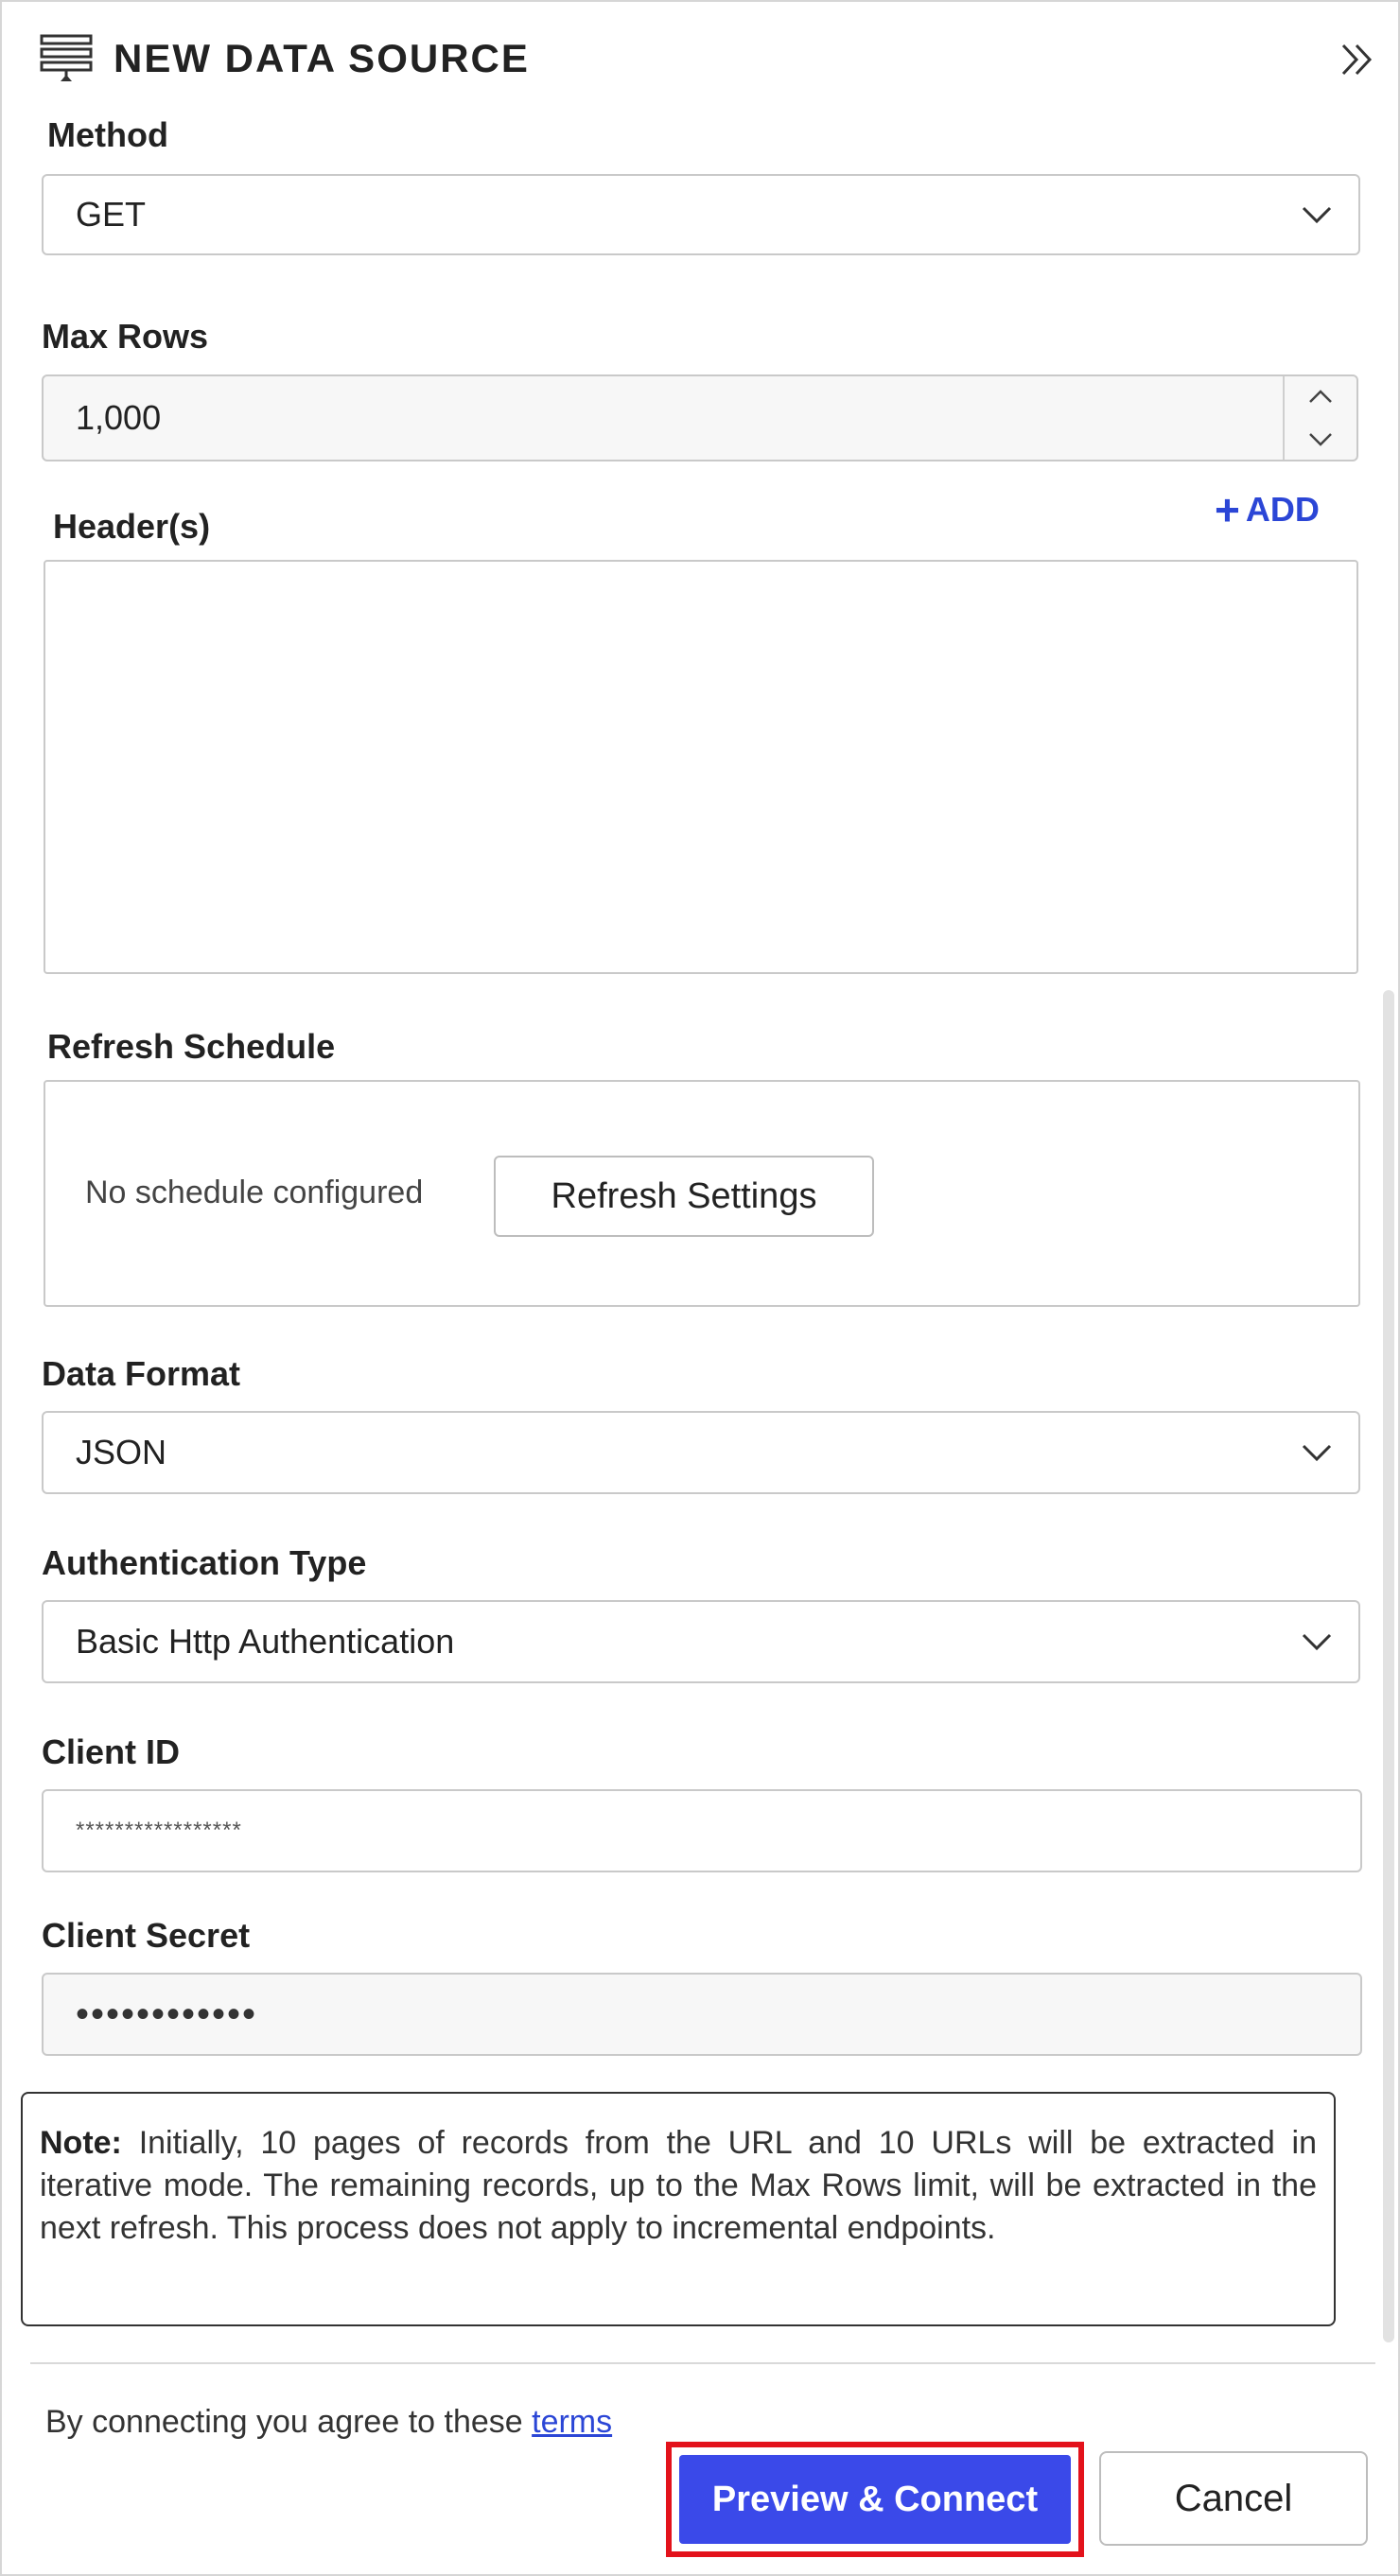  What do you see at coordinates (1320, 438) in the screenshot?
I see `stepper-down-icon` at bounding box center [1320, 438].